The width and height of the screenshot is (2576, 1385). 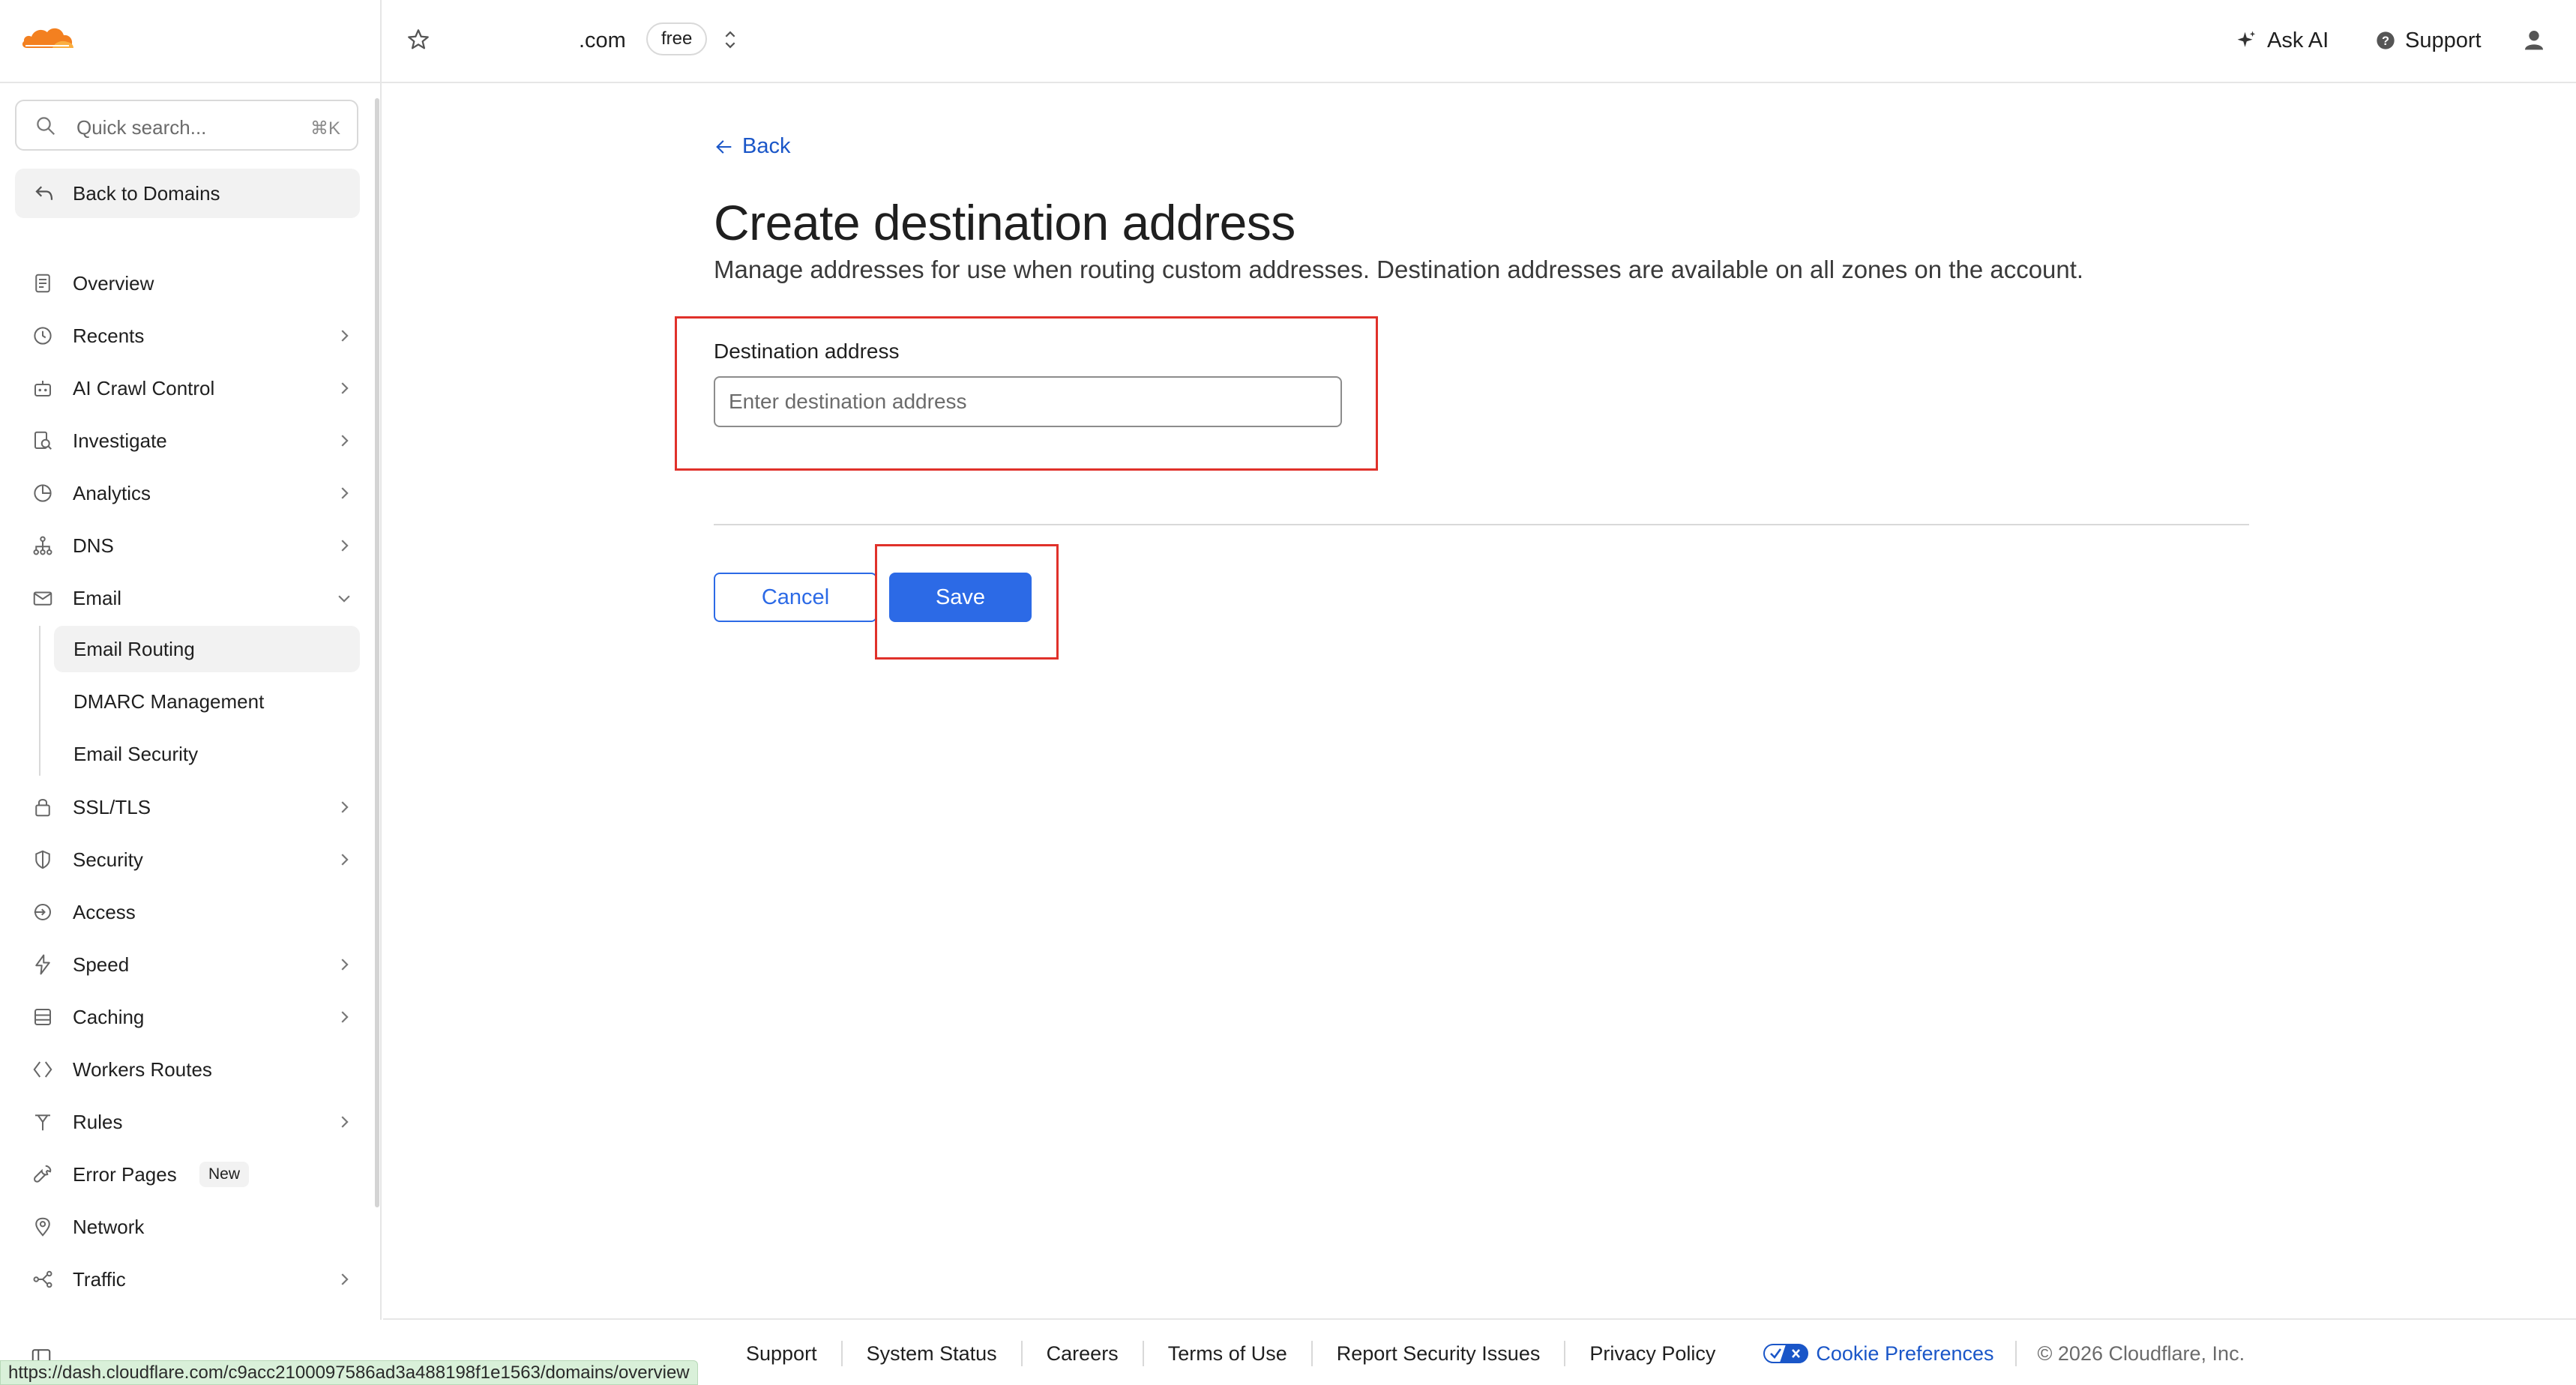 What do you see at coordinates (187, 284) in the screenshot?
I see `sidebar-item-overview: Overview` at bounding box center [187, 284].